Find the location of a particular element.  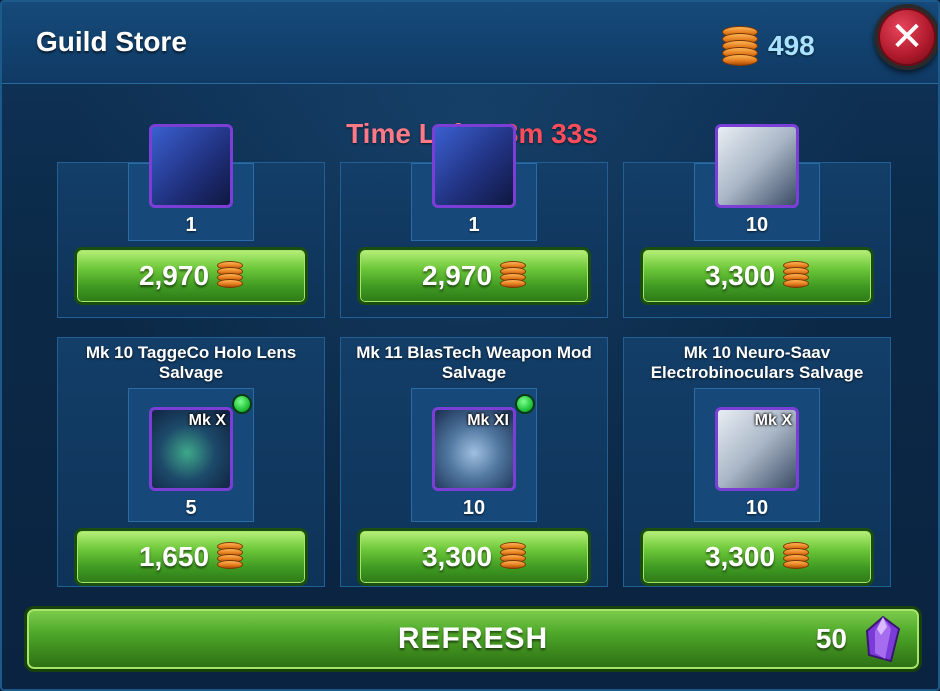

currency-amount: 498 is located at coordinates (791, 45).